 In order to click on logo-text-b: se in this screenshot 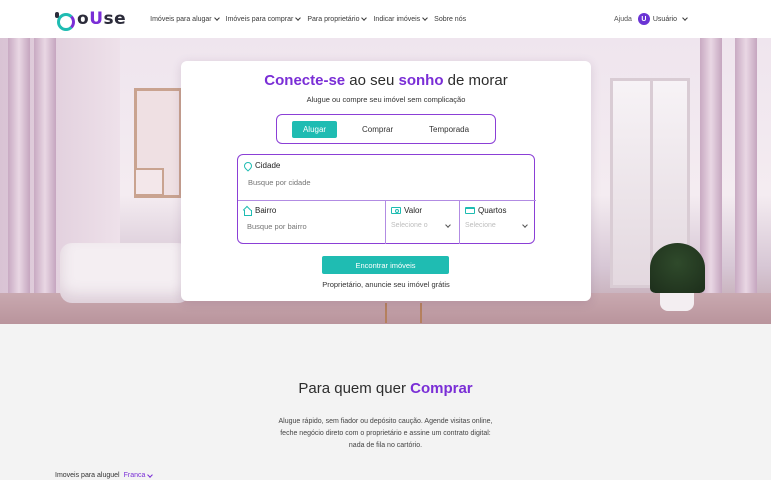, I will do `click(115, 19)`.